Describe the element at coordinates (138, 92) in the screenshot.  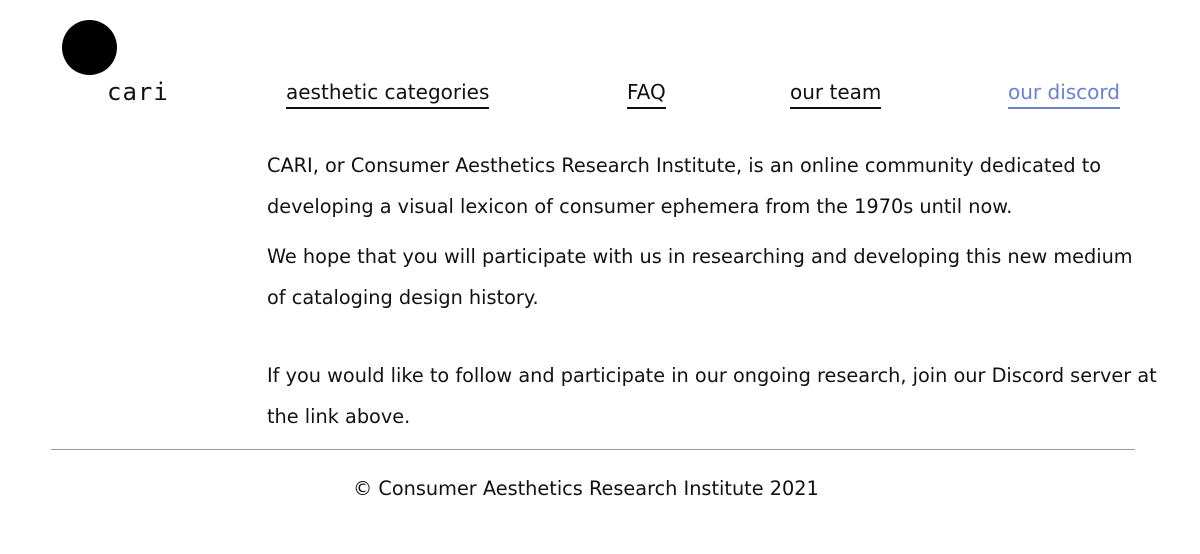
I see `logo-text: cari` at that location.